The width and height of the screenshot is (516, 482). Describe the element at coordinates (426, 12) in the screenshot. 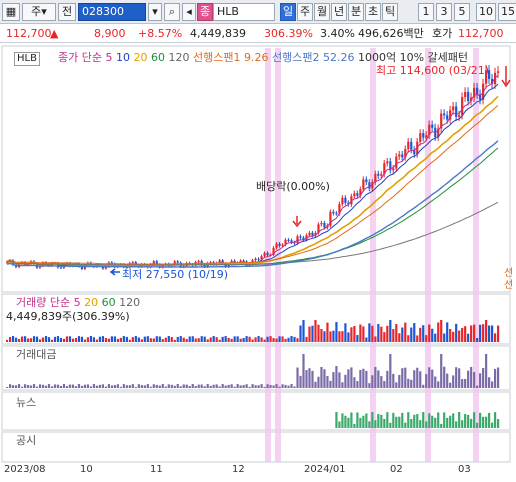

I see `minute-button-1: 1` at that location.